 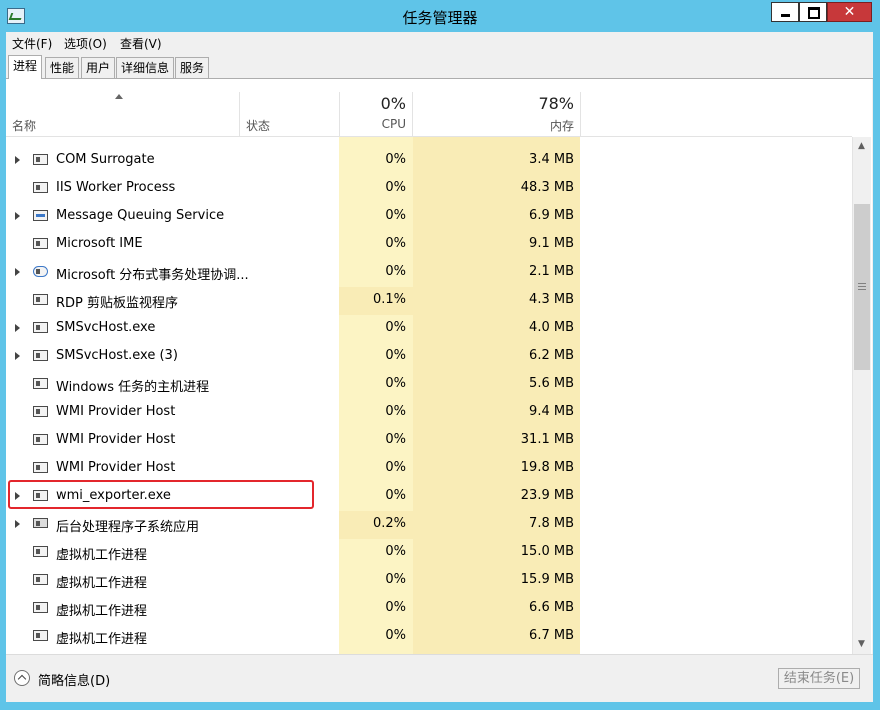 I want to click on memory-value: 6.7 MB, so click(x=551, y=635).